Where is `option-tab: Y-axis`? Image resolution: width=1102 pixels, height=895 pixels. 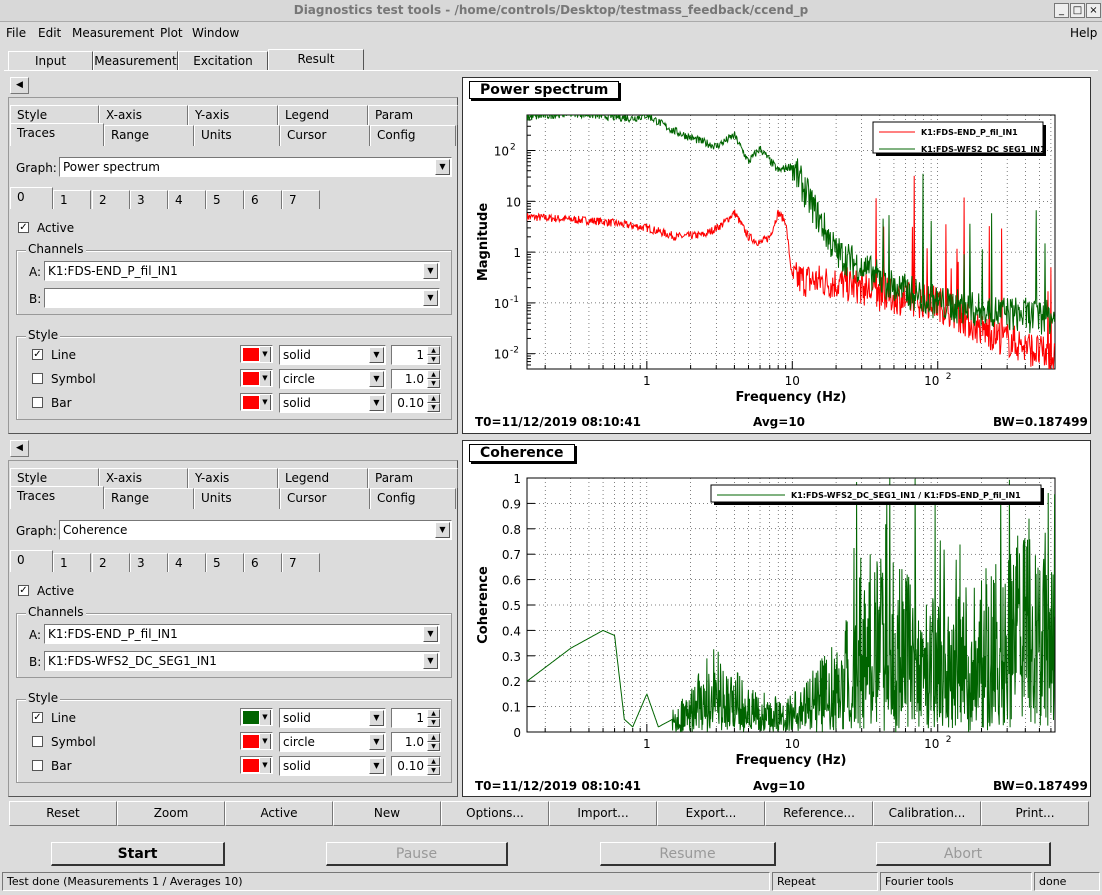 option-tab: Y-axis is located at coordinates (233, 478).